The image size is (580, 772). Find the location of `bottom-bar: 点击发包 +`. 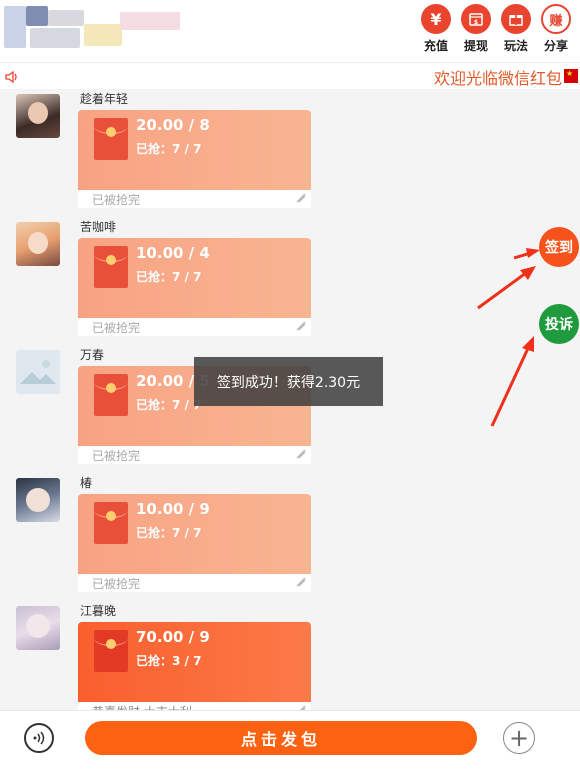

bottom-bar: 点击发包 + is located at coordinates (290, 741).